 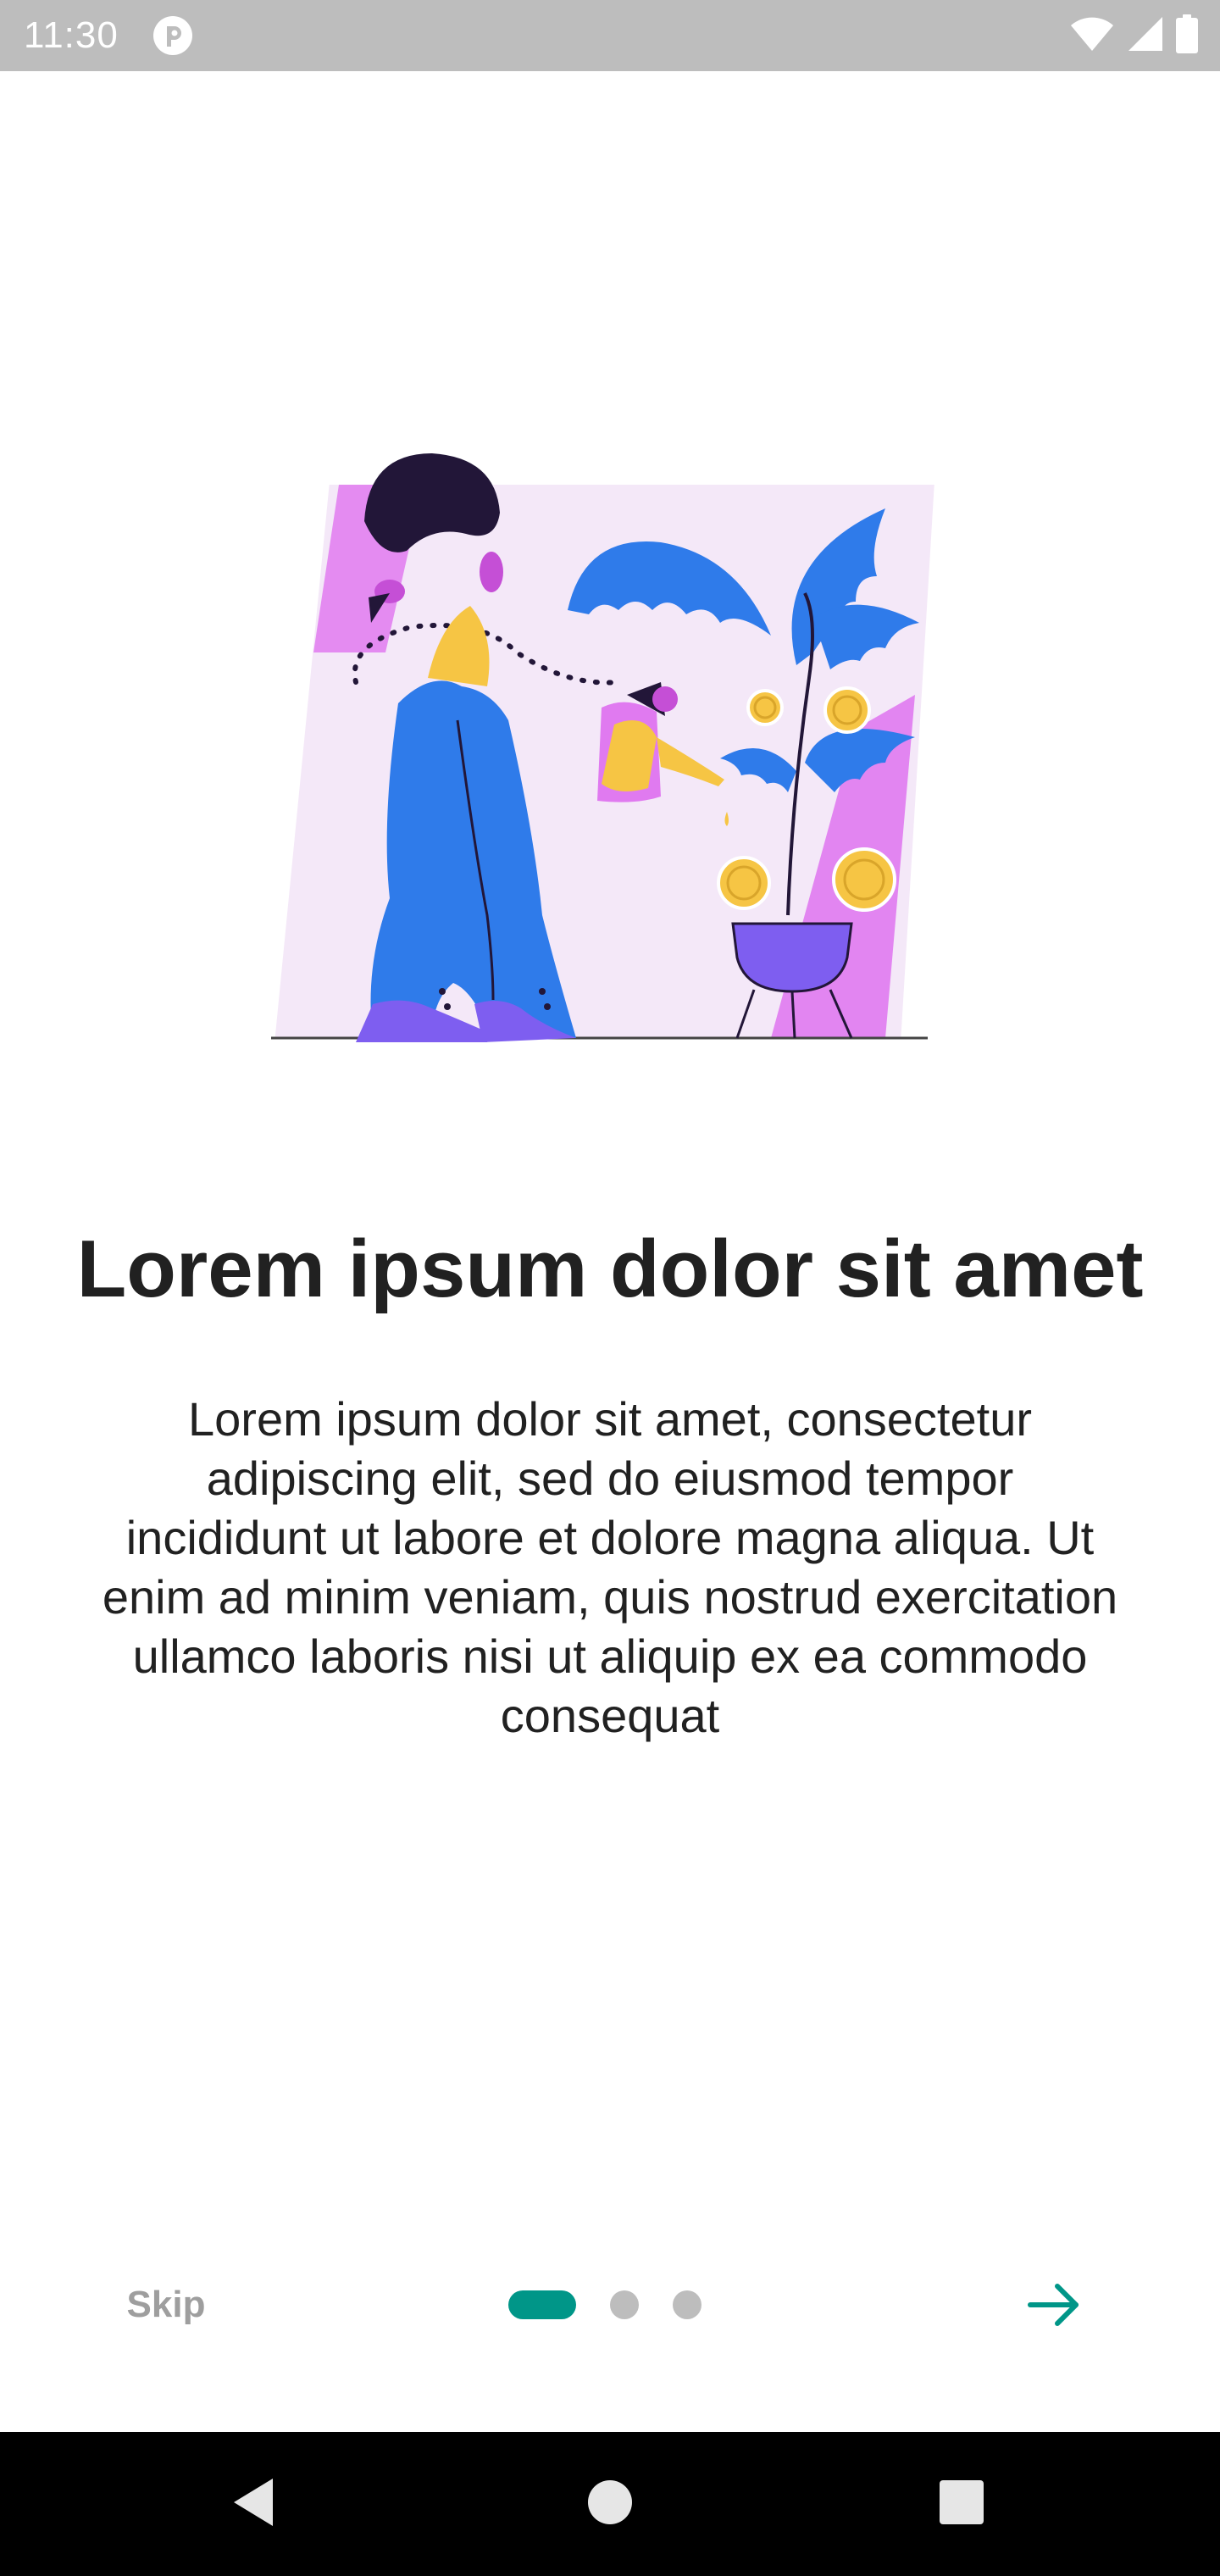 I want to click on onboarding-title: Lorem ipsum dolor sit amet, so click(x=610, y=1269).